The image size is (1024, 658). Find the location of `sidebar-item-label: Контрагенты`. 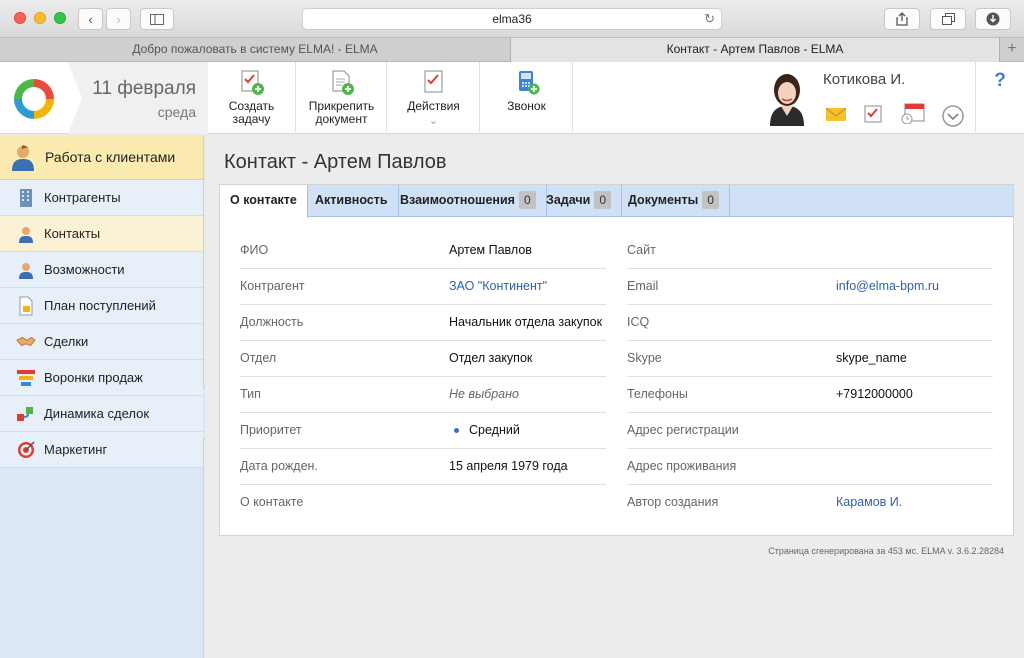

sidebar-item-label: Контрагенты is located at coordinates (82, 197).